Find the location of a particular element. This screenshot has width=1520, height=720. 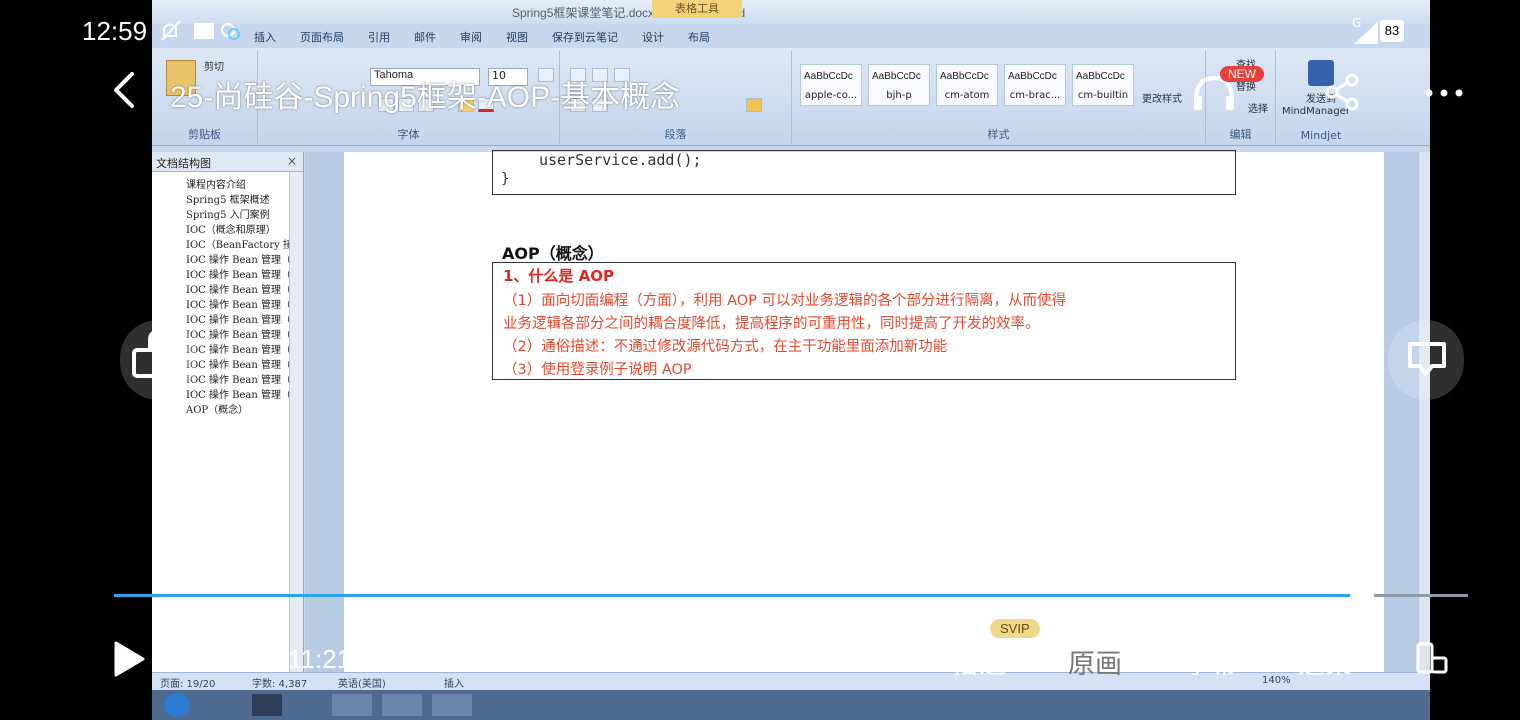

windows-taskbar is located at coordinates (791, 705).